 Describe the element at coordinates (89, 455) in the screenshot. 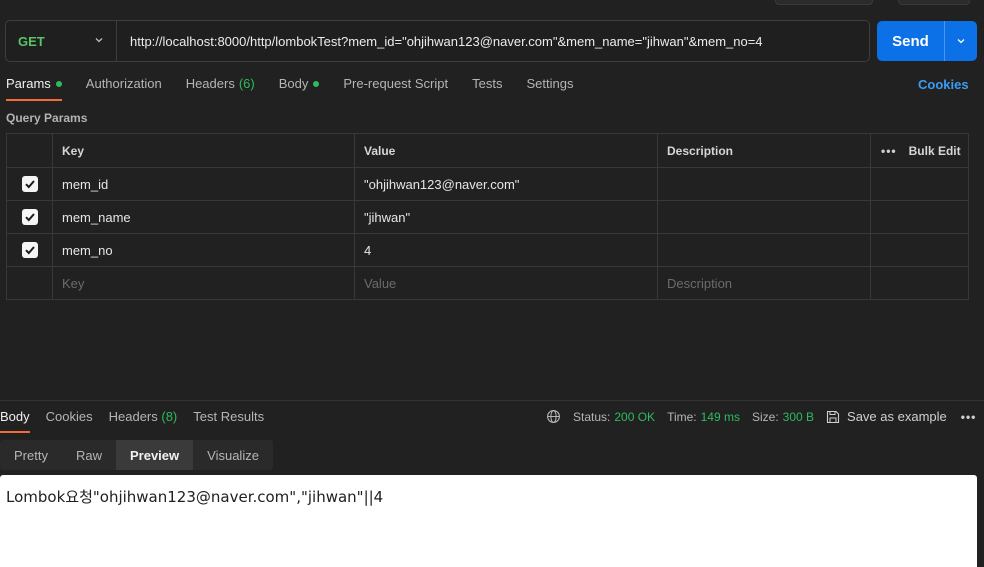

I see `view-tab-raw: Raw` at that location.